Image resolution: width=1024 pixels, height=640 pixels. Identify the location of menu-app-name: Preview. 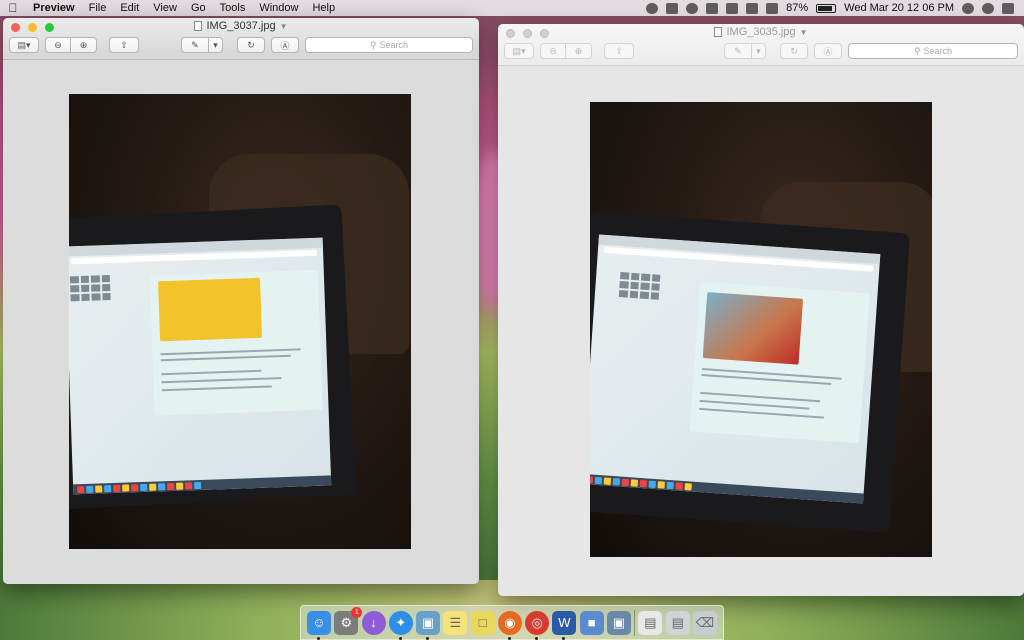
(54, 8).